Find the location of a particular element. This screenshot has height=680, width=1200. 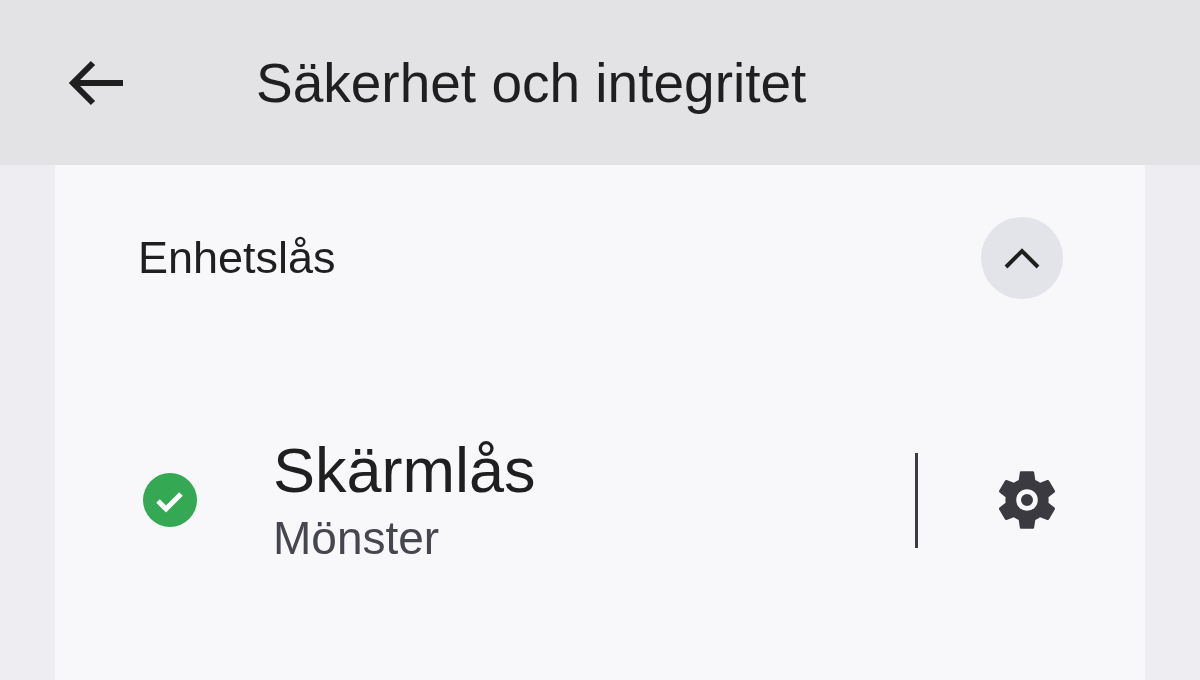

section-title: Enhetslås is located at coordinates (237, 258).